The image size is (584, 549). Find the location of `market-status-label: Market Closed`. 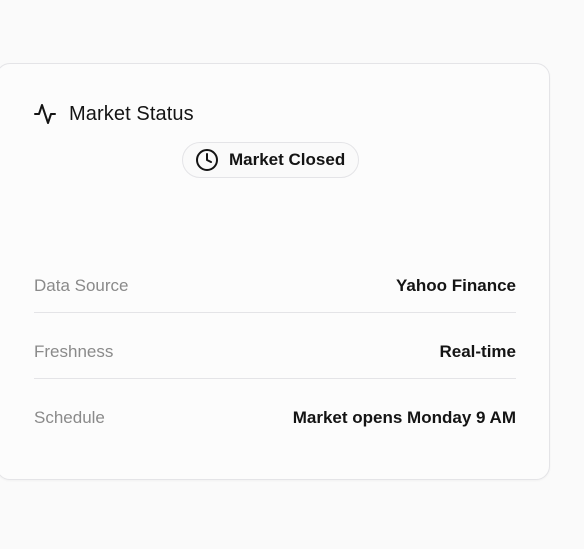

market-status-label: Market Closed is located at coordinates (287, 159).